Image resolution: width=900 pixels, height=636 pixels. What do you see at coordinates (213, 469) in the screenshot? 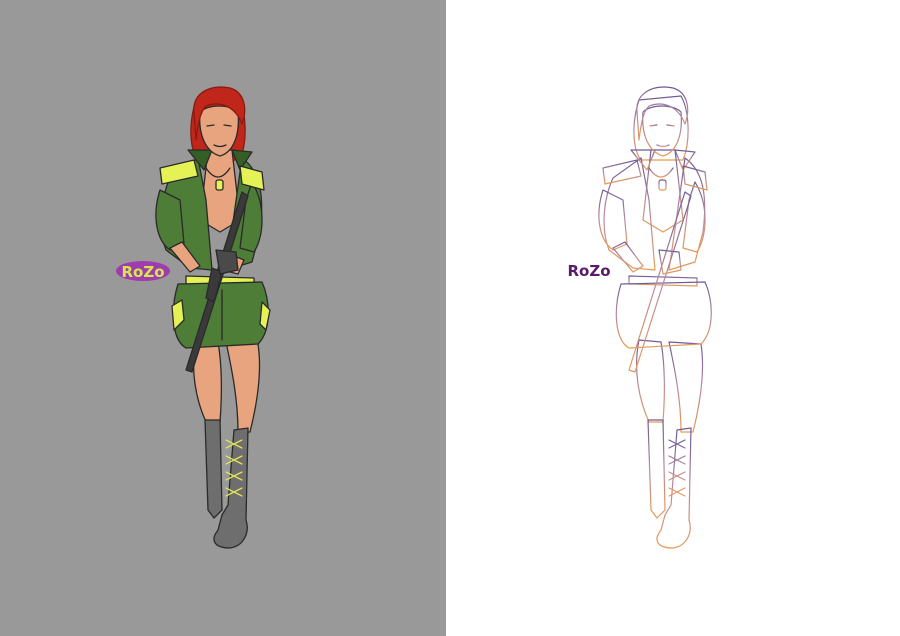
I see `left-boot` at bounding box center [213, 469].